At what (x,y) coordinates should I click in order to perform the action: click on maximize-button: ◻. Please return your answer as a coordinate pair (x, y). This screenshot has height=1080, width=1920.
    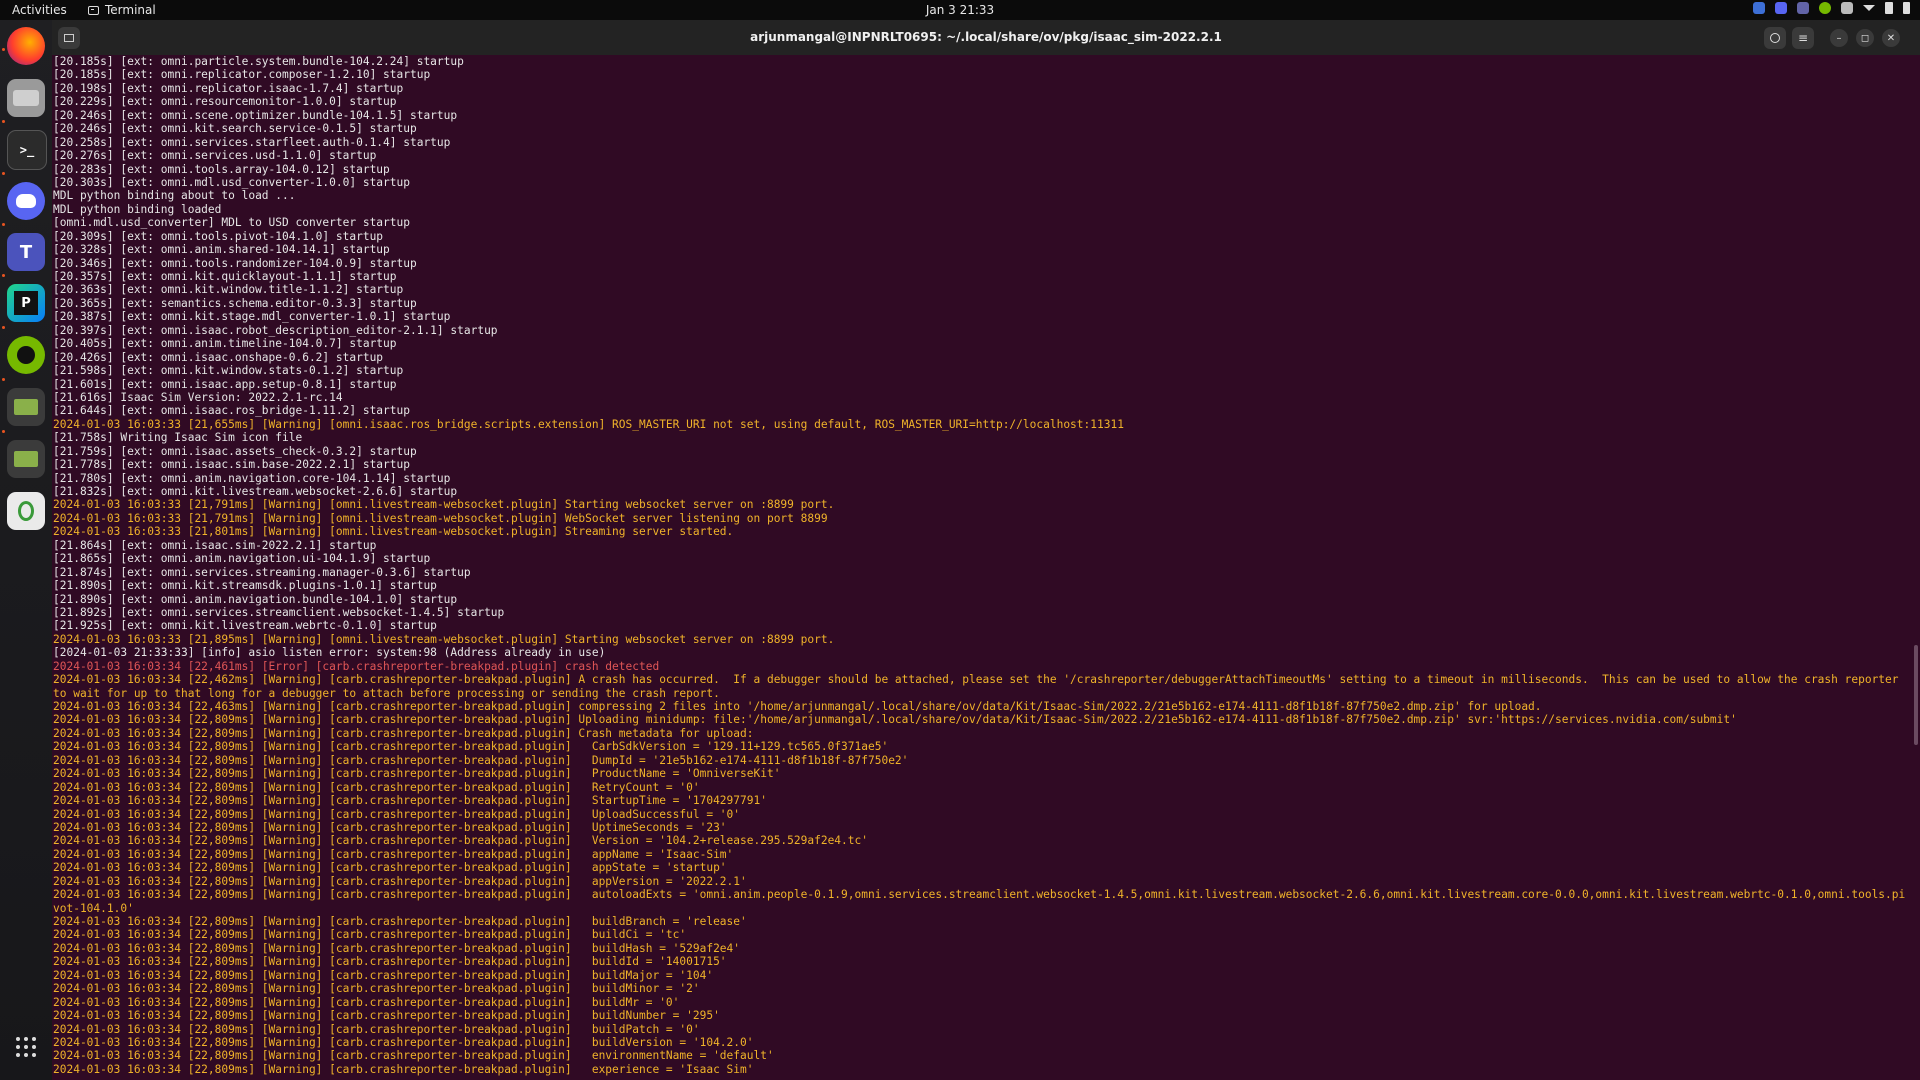
    Looking at the image, I should click on (1865, 38).